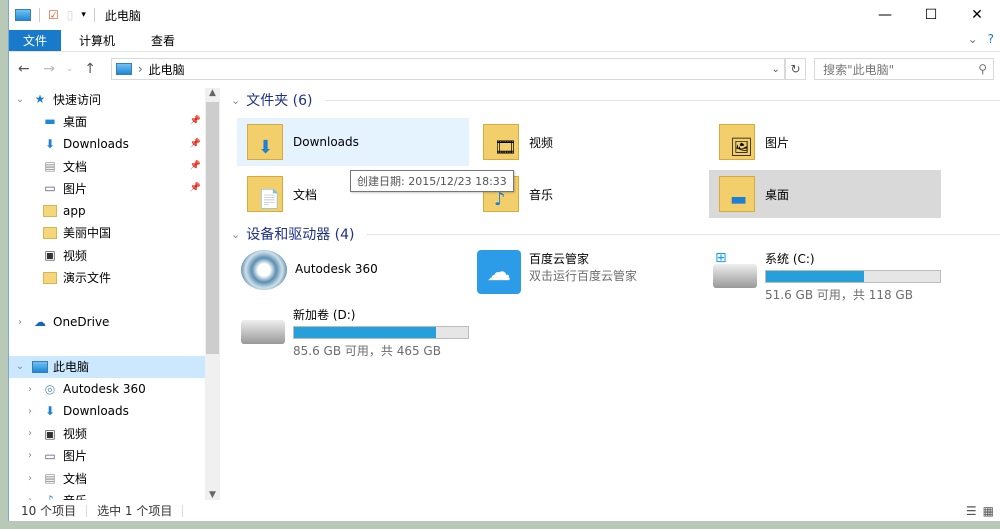  Describe the element at coordinates (589, 142) in the screenshot. I see `folder-videos: 🎞 视频` at that location.